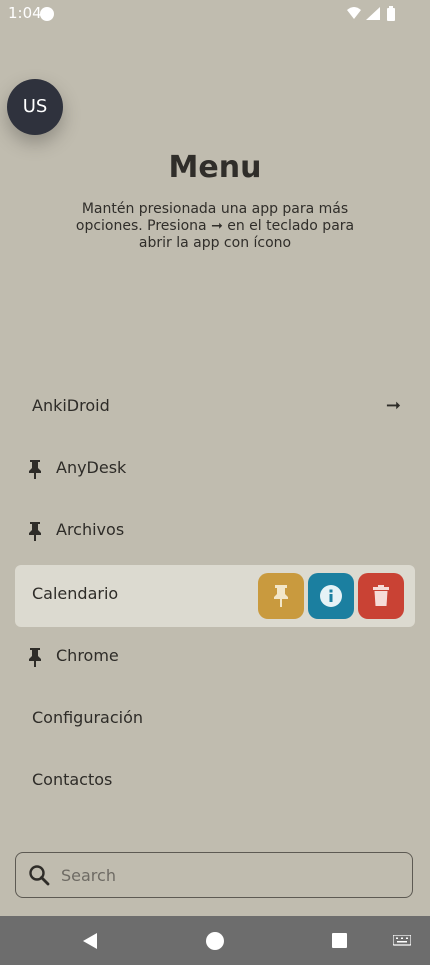  What do you see at coordinates (90, 941) in the screenshot?
I see `back-icon` at bounding box center [90, 941].